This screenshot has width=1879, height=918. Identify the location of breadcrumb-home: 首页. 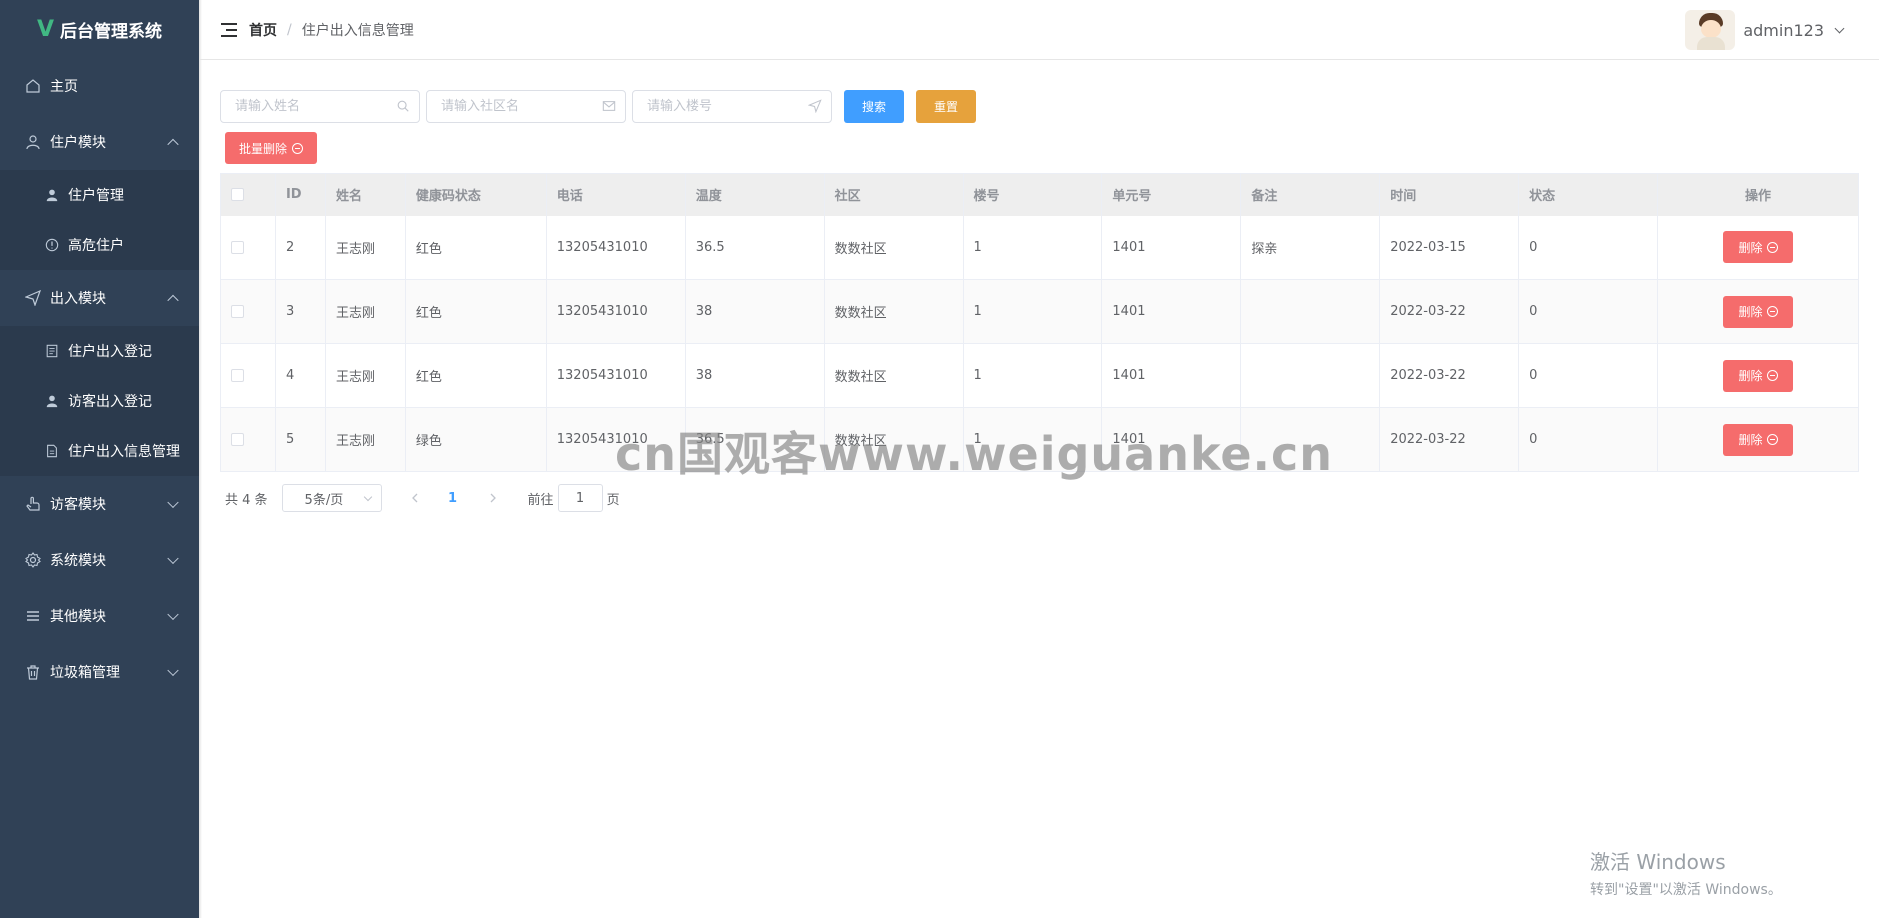
(263, 30).